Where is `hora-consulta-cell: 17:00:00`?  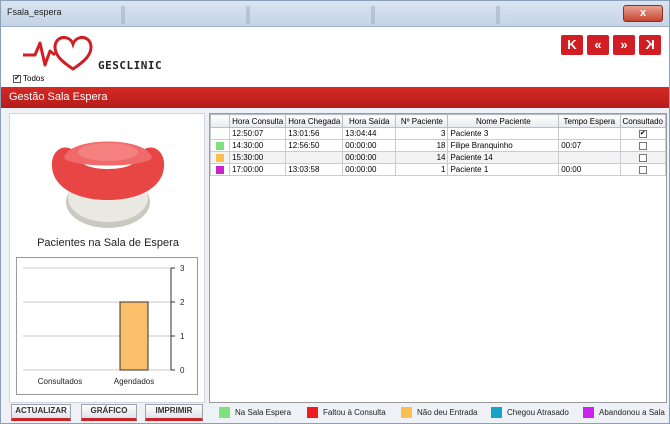 hora-consulta-cell: 17:00:00 is located at coordinates (258, 169).